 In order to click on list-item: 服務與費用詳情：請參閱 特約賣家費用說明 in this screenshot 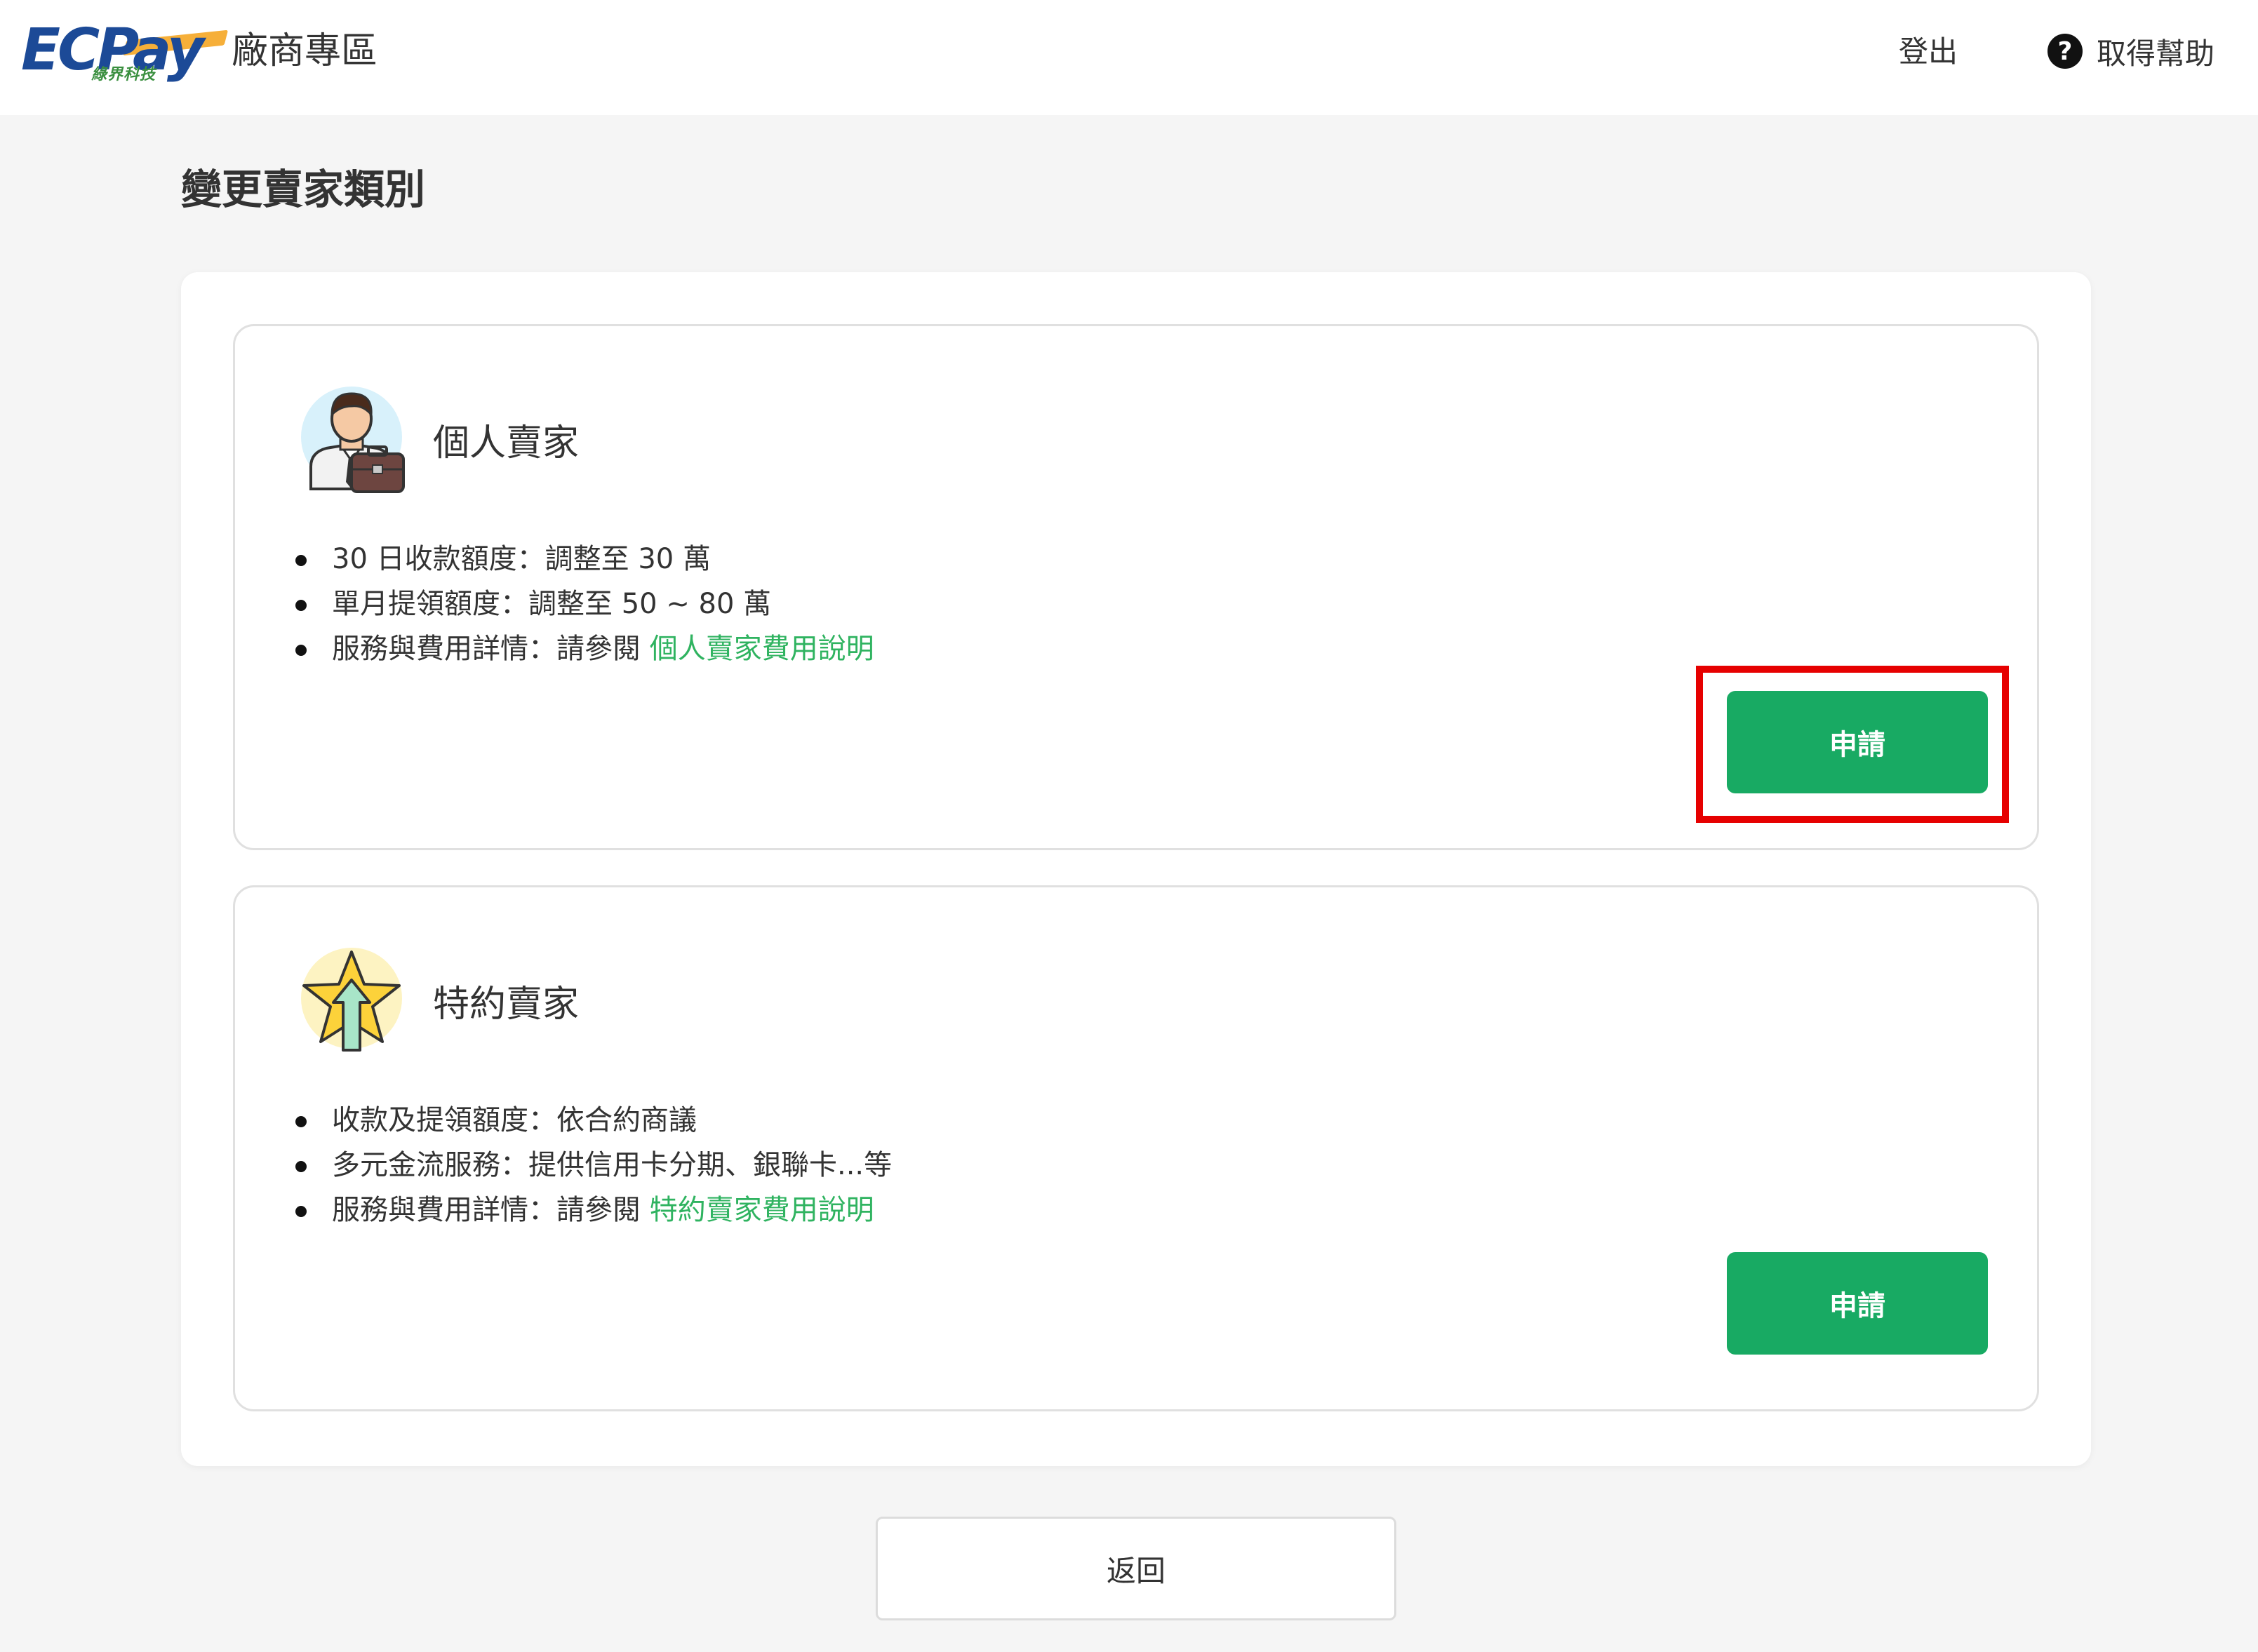, I will do `click(592, 1210)`.